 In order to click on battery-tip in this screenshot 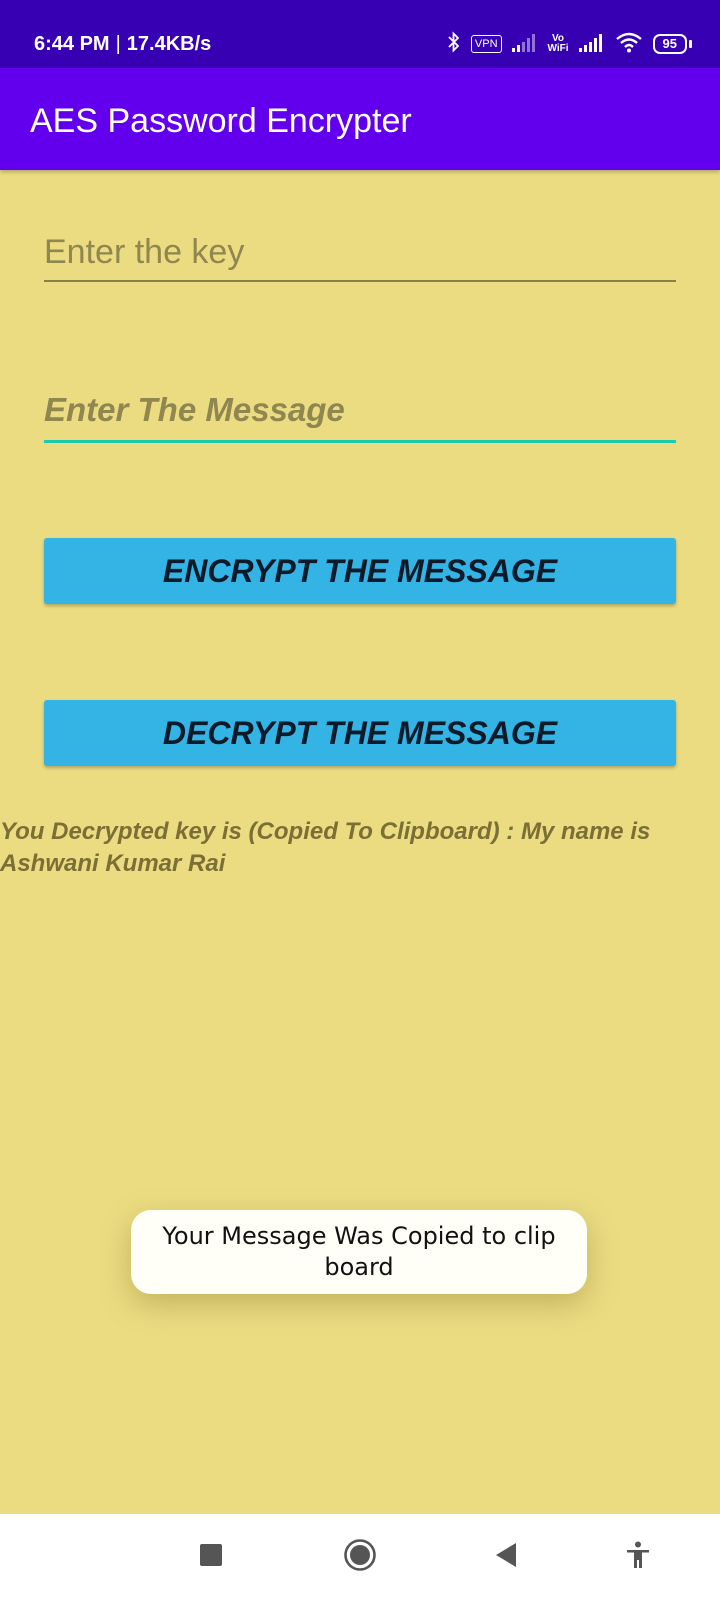, I will do `click(690, 44)`.